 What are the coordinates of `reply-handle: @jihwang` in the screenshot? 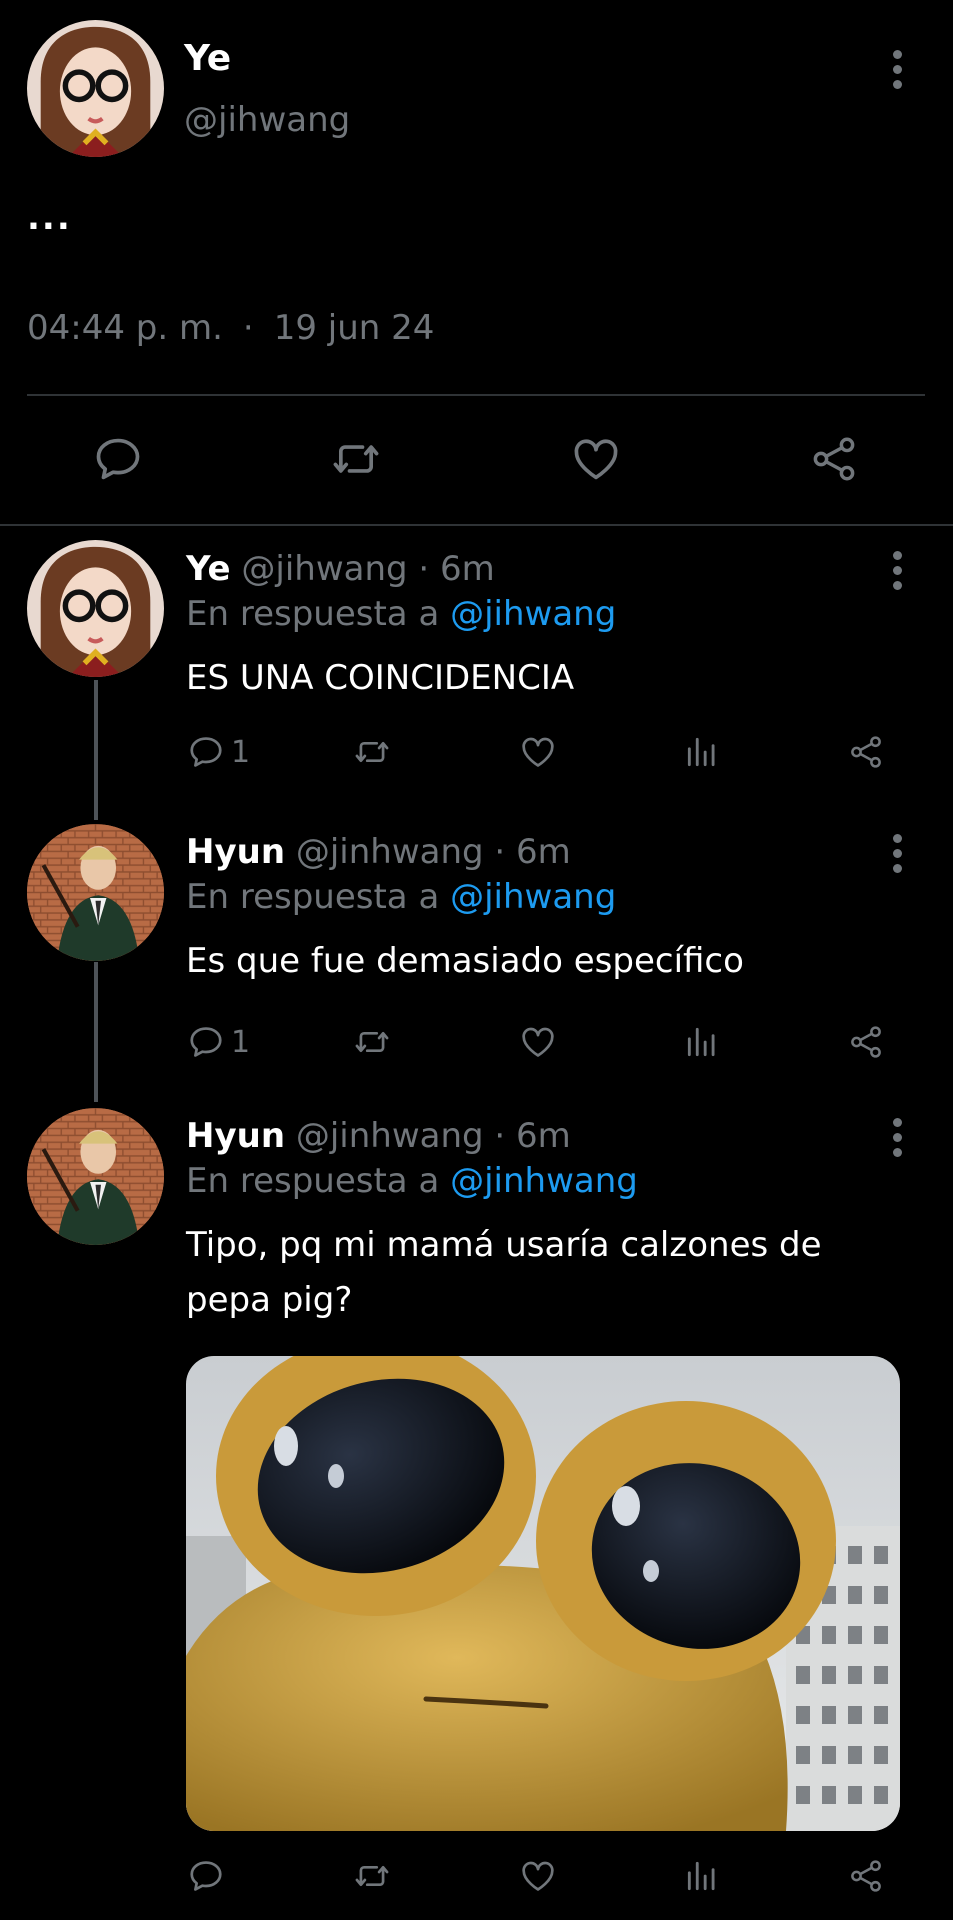 It's located at (324, 569).